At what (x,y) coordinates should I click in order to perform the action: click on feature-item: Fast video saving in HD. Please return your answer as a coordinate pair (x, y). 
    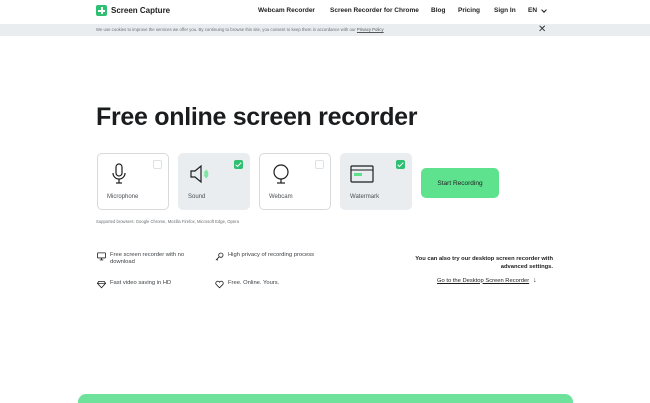
    Looking at the image, I should click on (152, 284).